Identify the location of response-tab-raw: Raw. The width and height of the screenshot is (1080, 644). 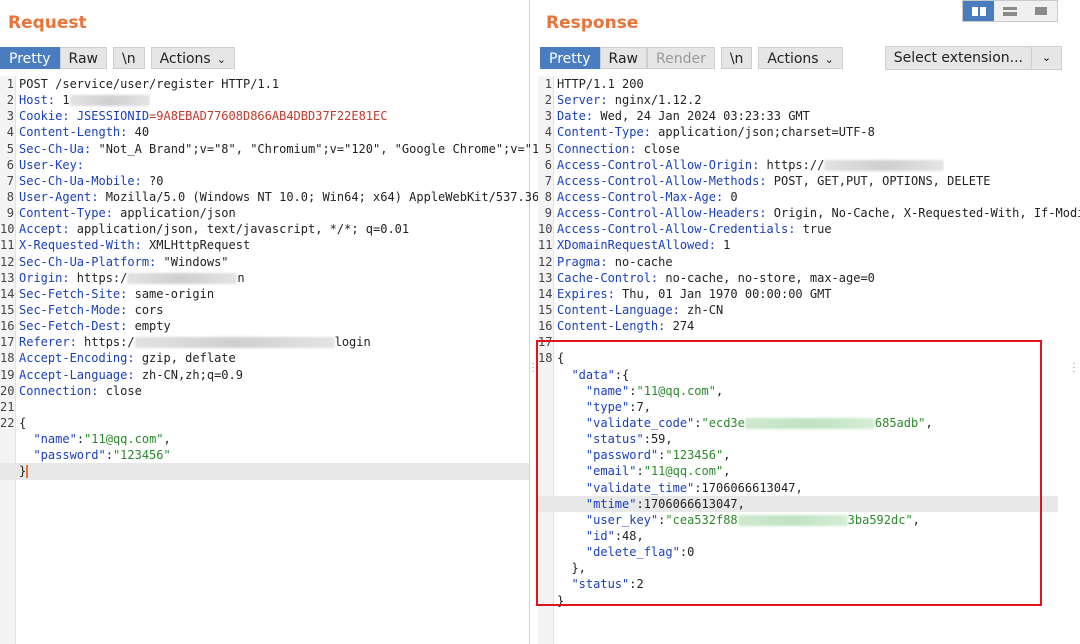
(623, 58).